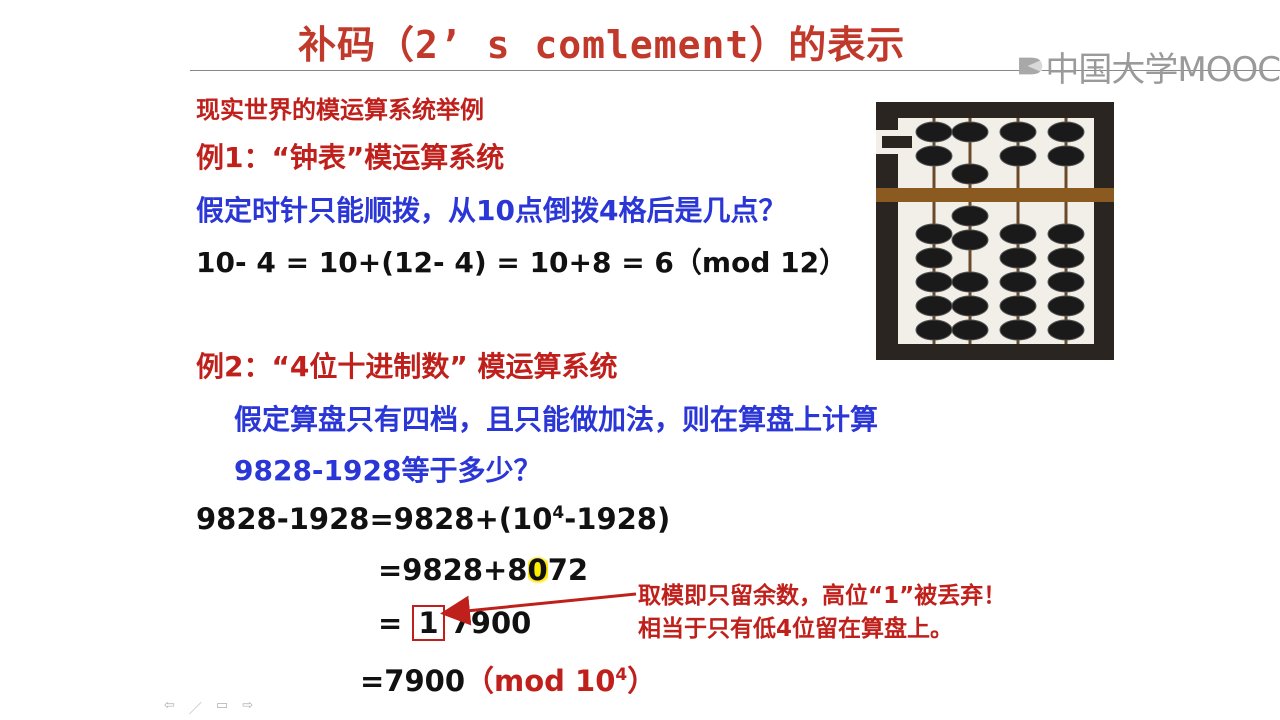 The image size is (1280, 720). What do you see at coordinates (169, 707) in the screenshot?
I see `prev-arrow-icon: ⇦` at bounding box center [169, 707].